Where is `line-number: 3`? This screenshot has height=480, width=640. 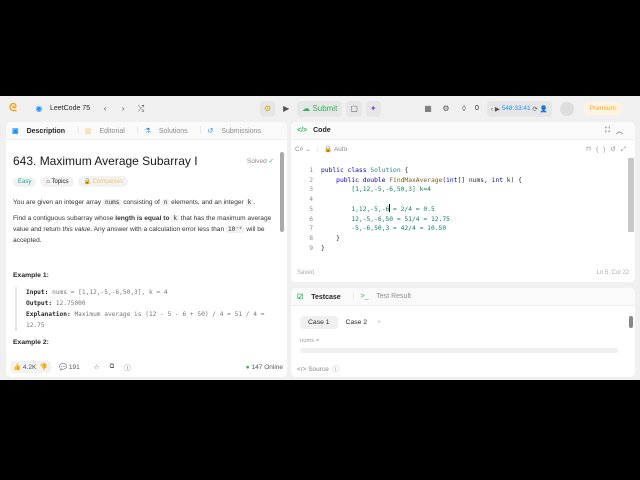
line-number: 3 is located at coordinates (311, 190).